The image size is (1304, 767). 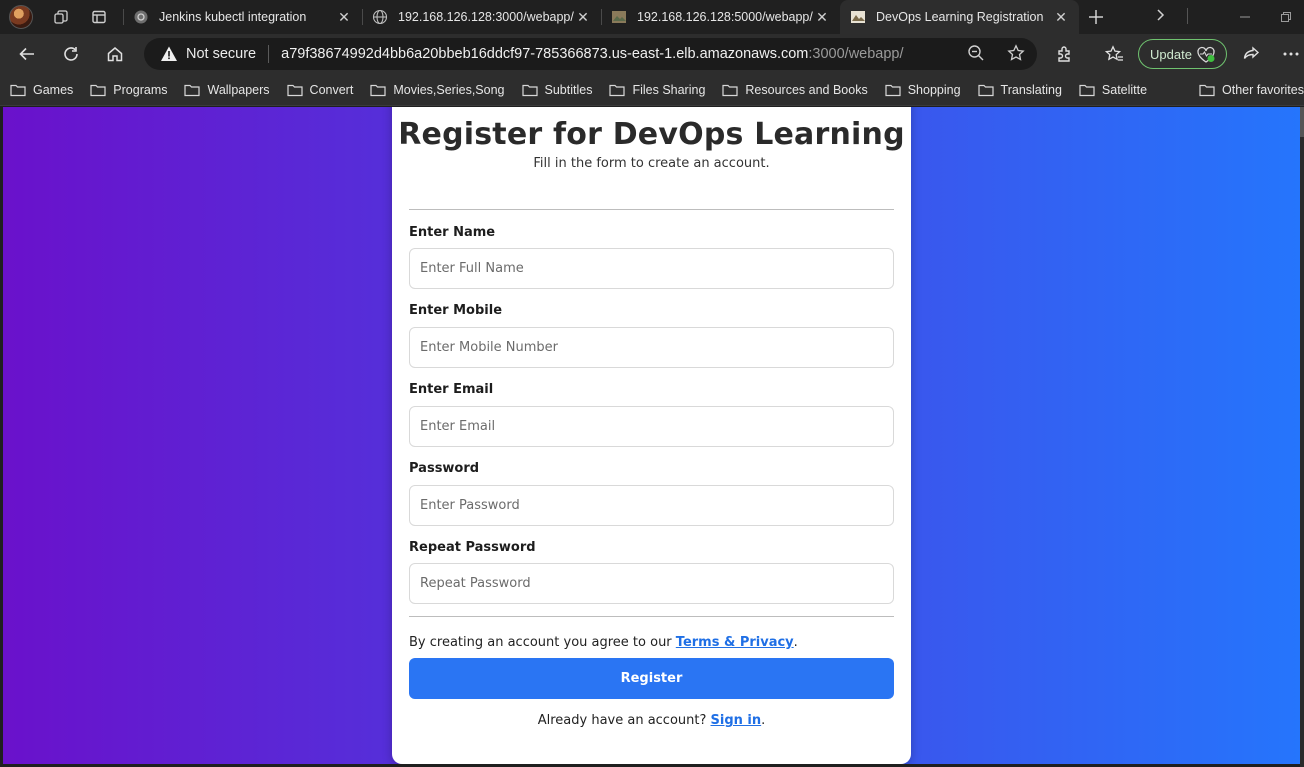 What do you see at coordinates (380, 17) in the screenshot?
I see `globe-icon` at bounding box center [380, 17].